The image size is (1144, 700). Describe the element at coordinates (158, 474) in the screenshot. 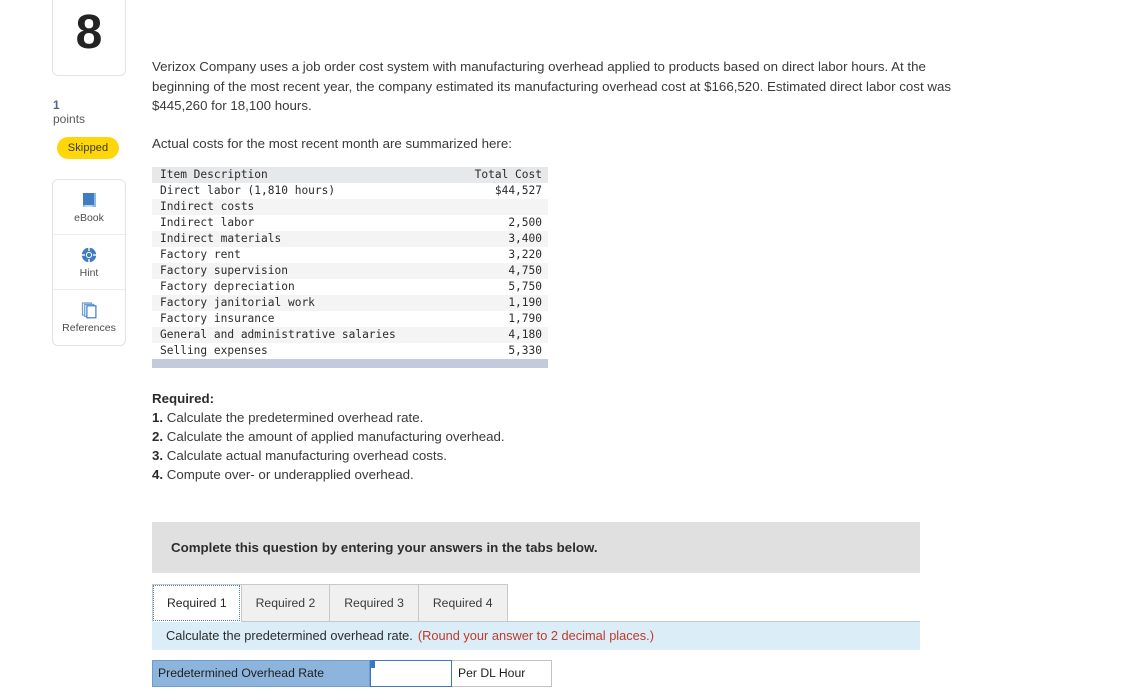

I see `required-item-number: 4.` at that location.